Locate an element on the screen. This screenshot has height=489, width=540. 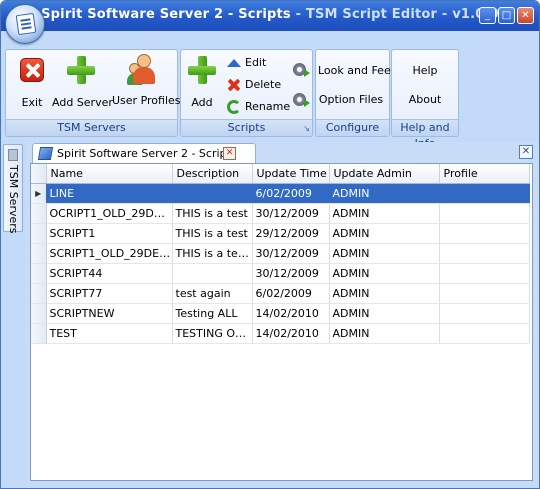
tsm-servers-side-panel-tab: TSM Servers is located at coordinates (13, 189).